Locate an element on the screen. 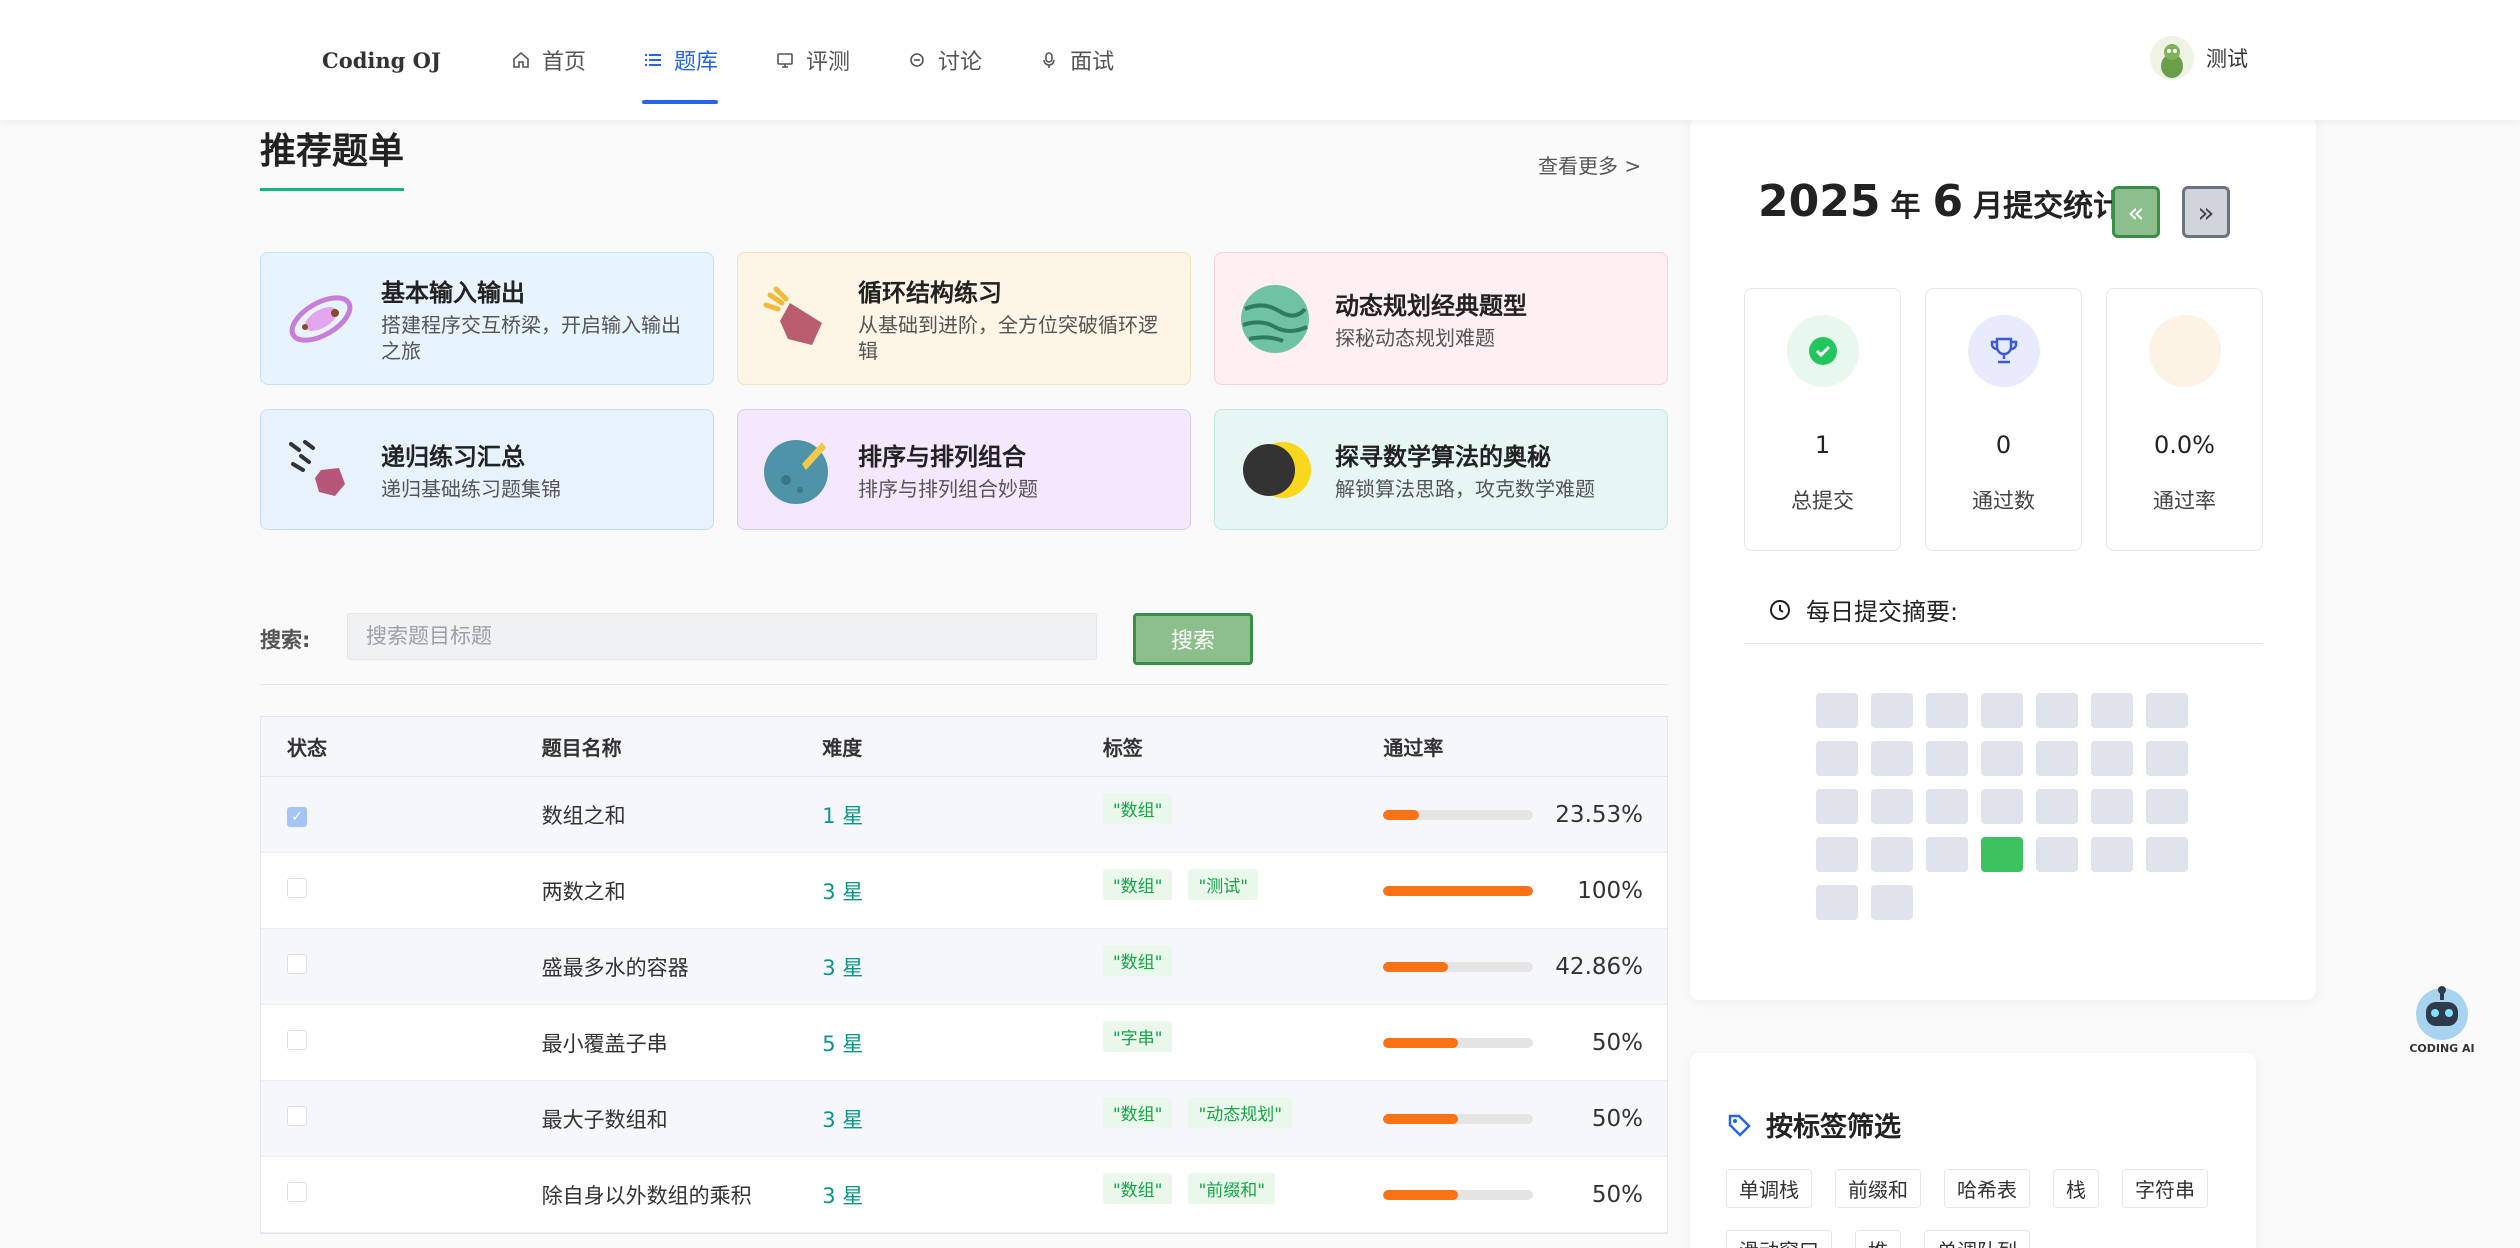 The height and width of the screenshot is (1248, 2520). stat-total-submissions: 1 总提交 is located at coordinates (1822, 419).